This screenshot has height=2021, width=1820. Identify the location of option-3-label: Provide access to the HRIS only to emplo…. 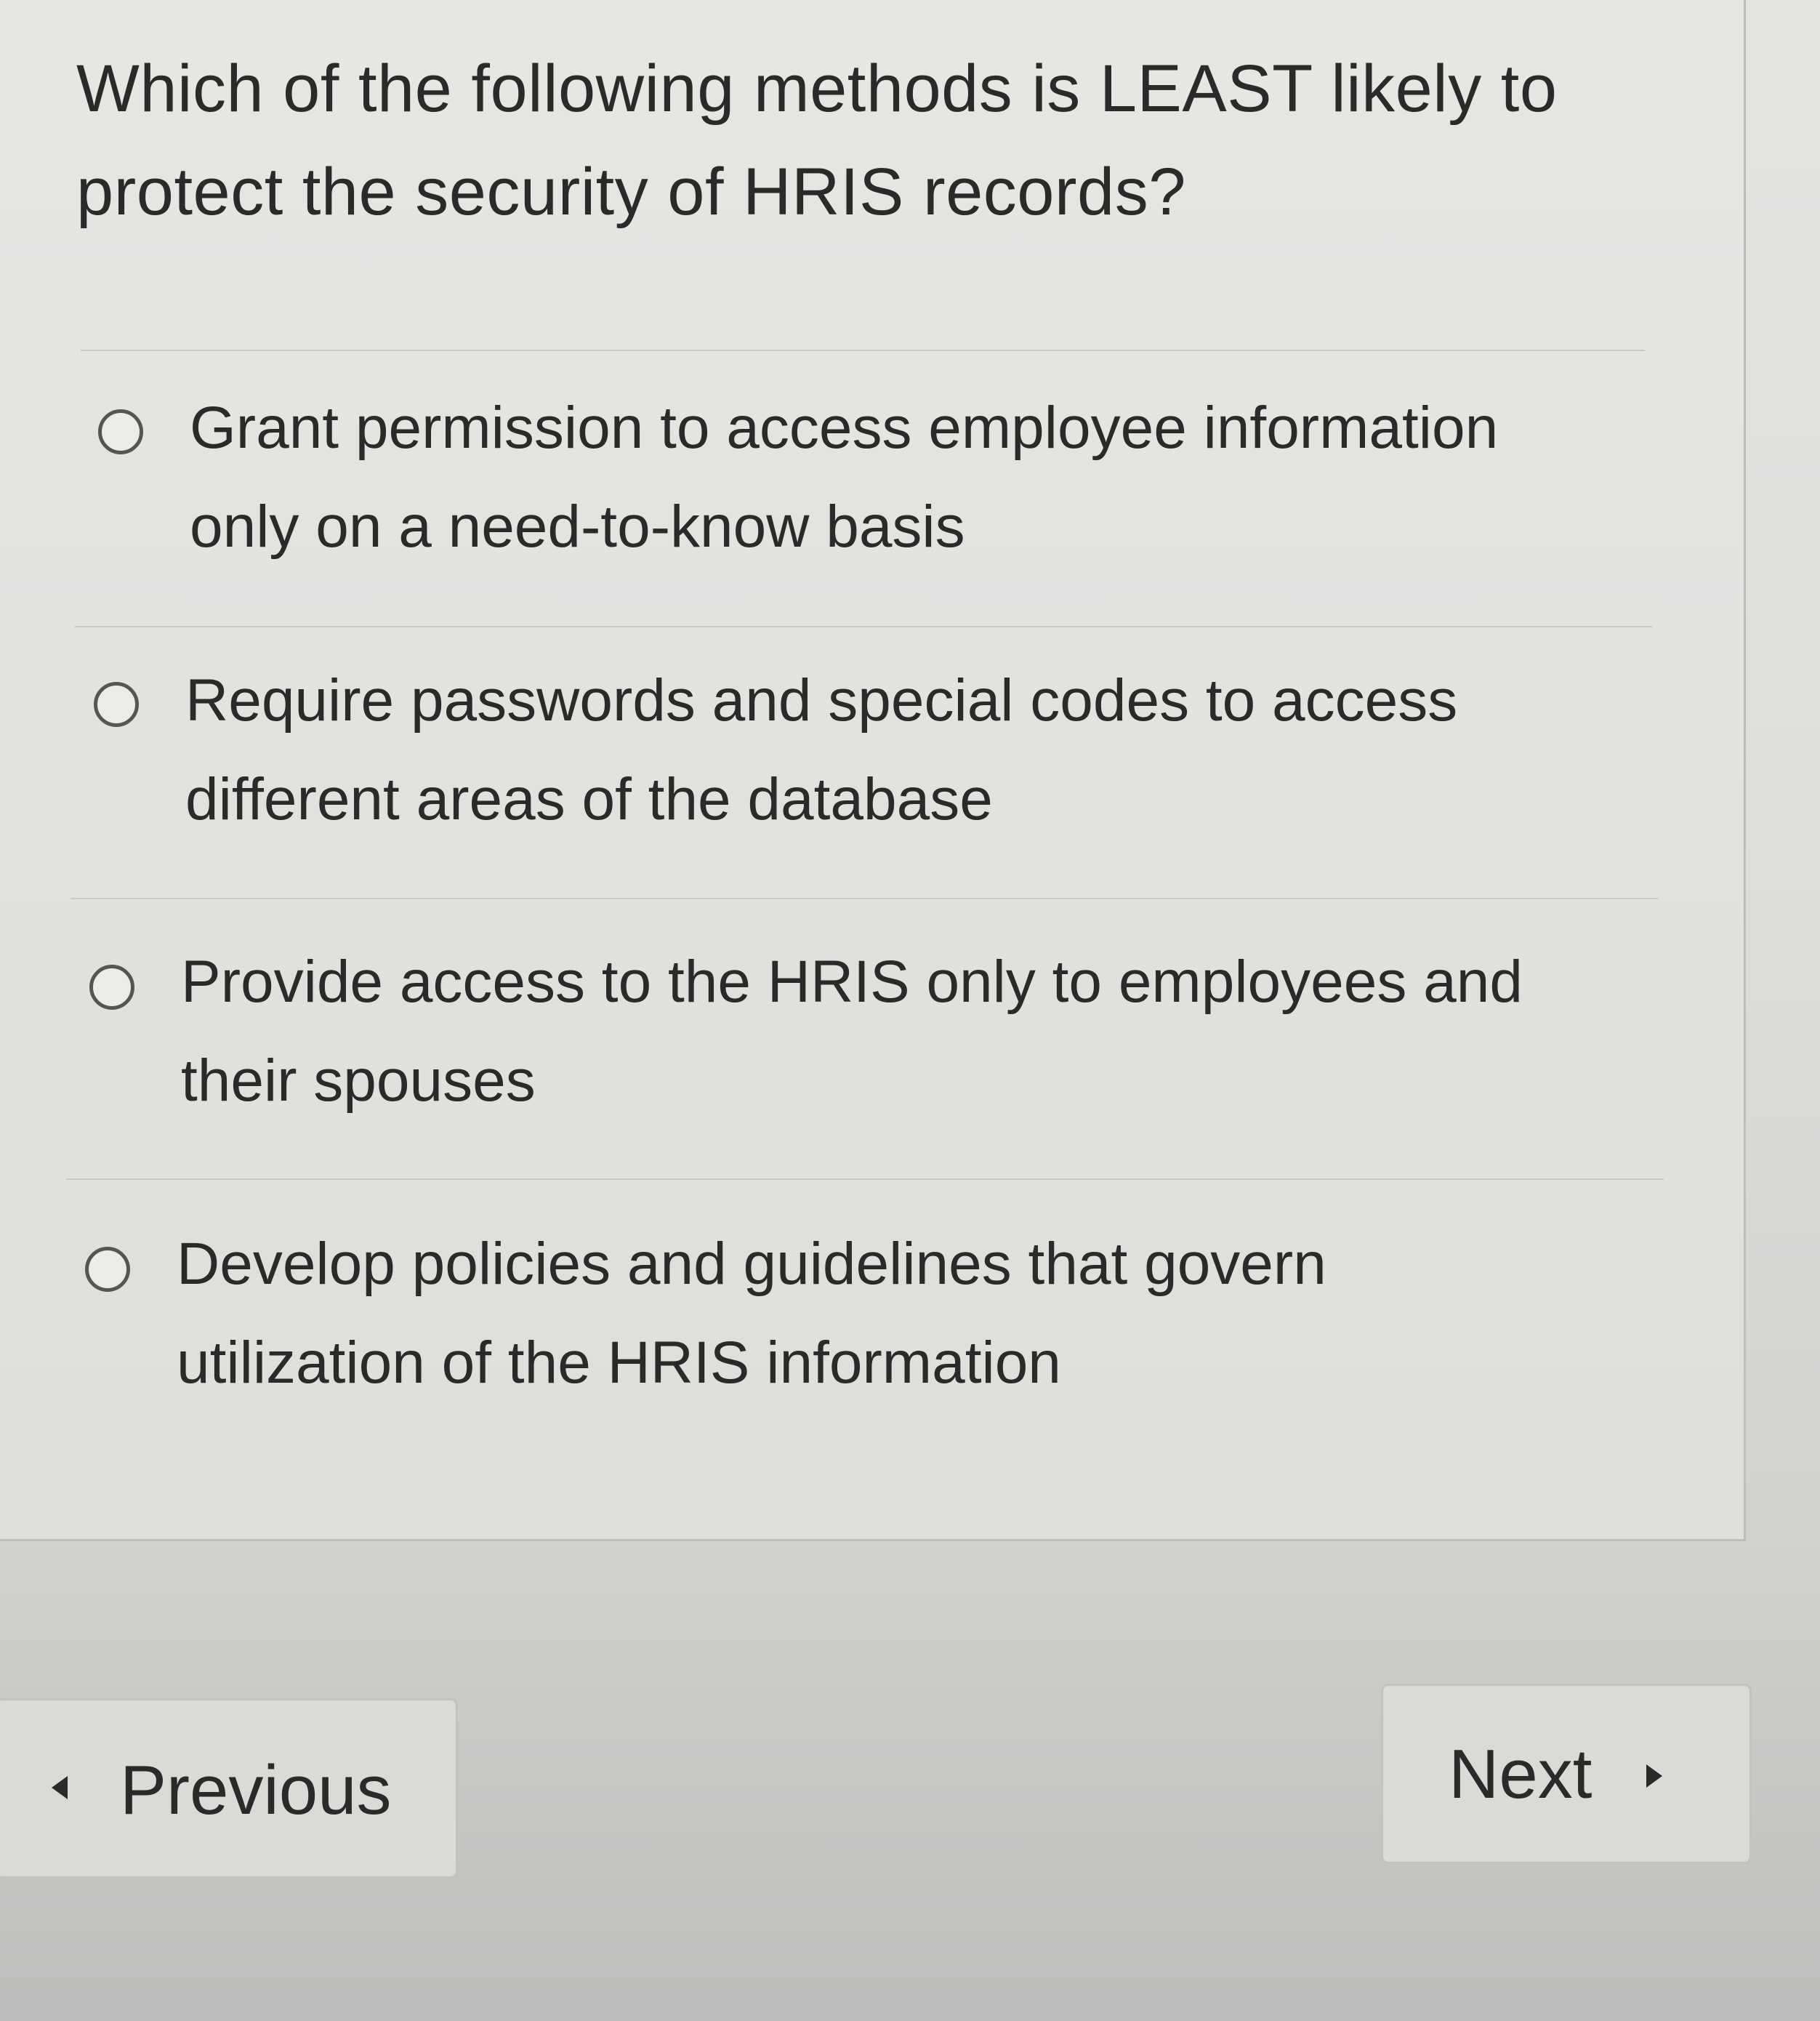
(852, 1031).